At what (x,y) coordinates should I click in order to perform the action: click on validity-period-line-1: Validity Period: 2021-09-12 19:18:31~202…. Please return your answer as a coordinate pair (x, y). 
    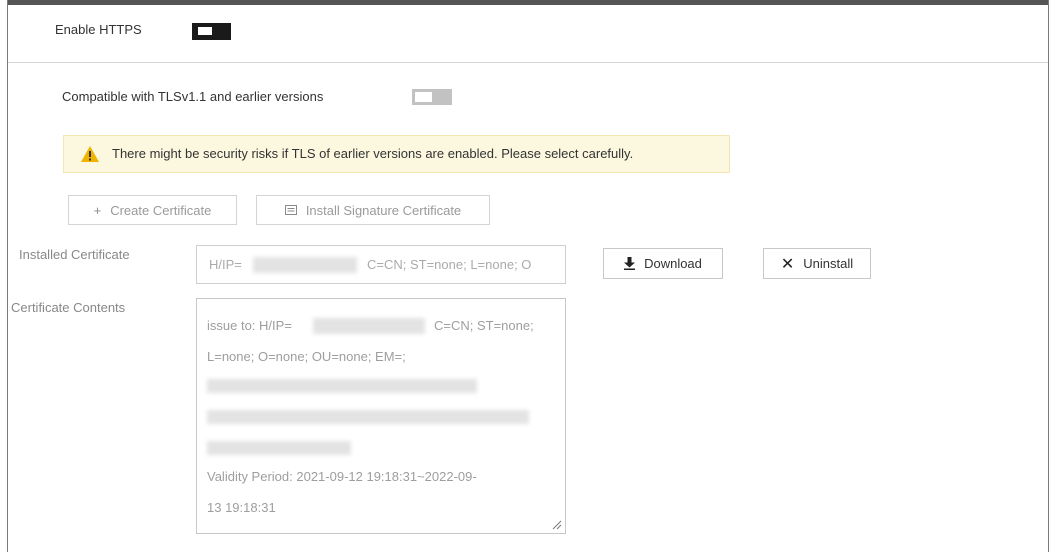
    Looking at the image, I should click on (342, 476).